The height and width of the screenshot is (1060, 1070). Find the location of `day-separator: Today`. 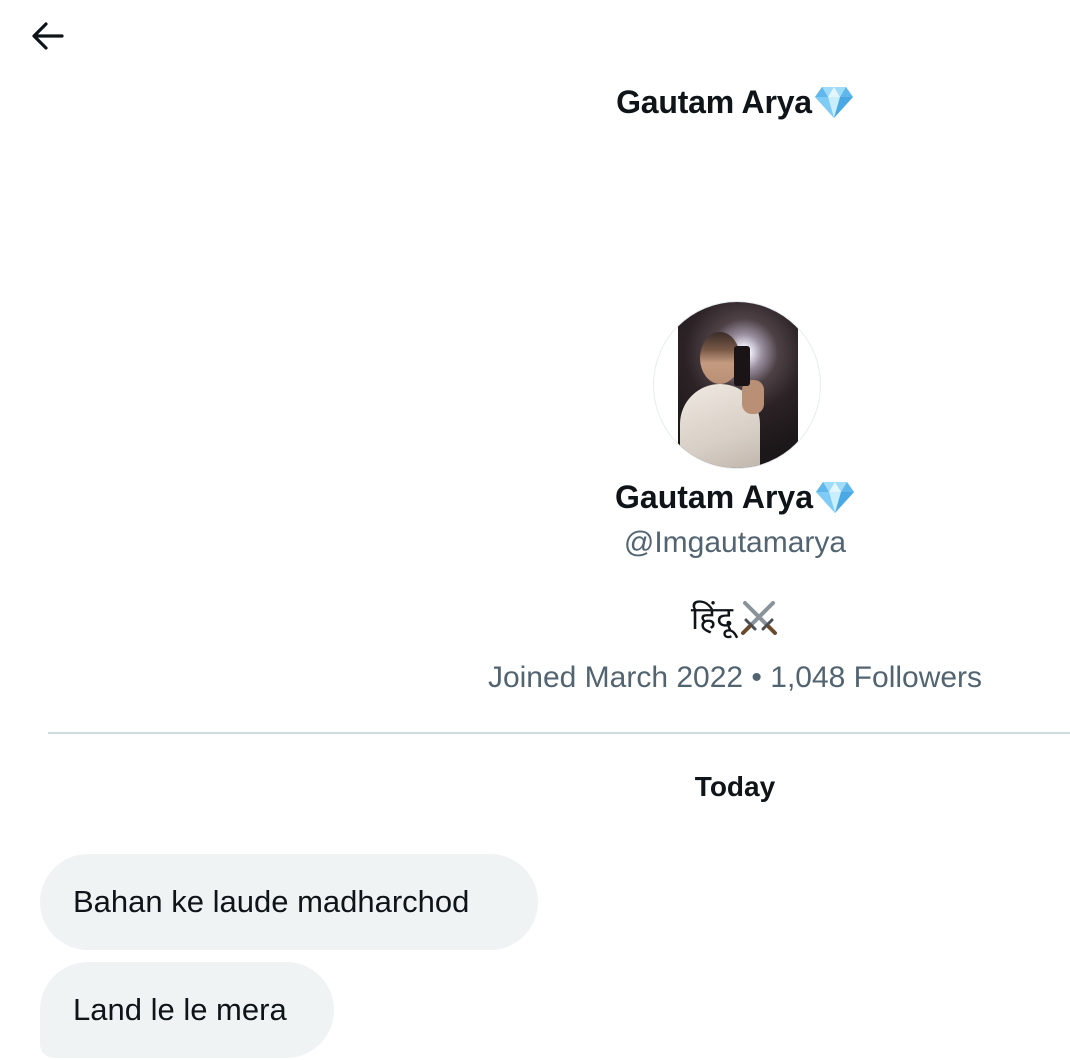

day-separator: Today is located at coordinates (735, 786).